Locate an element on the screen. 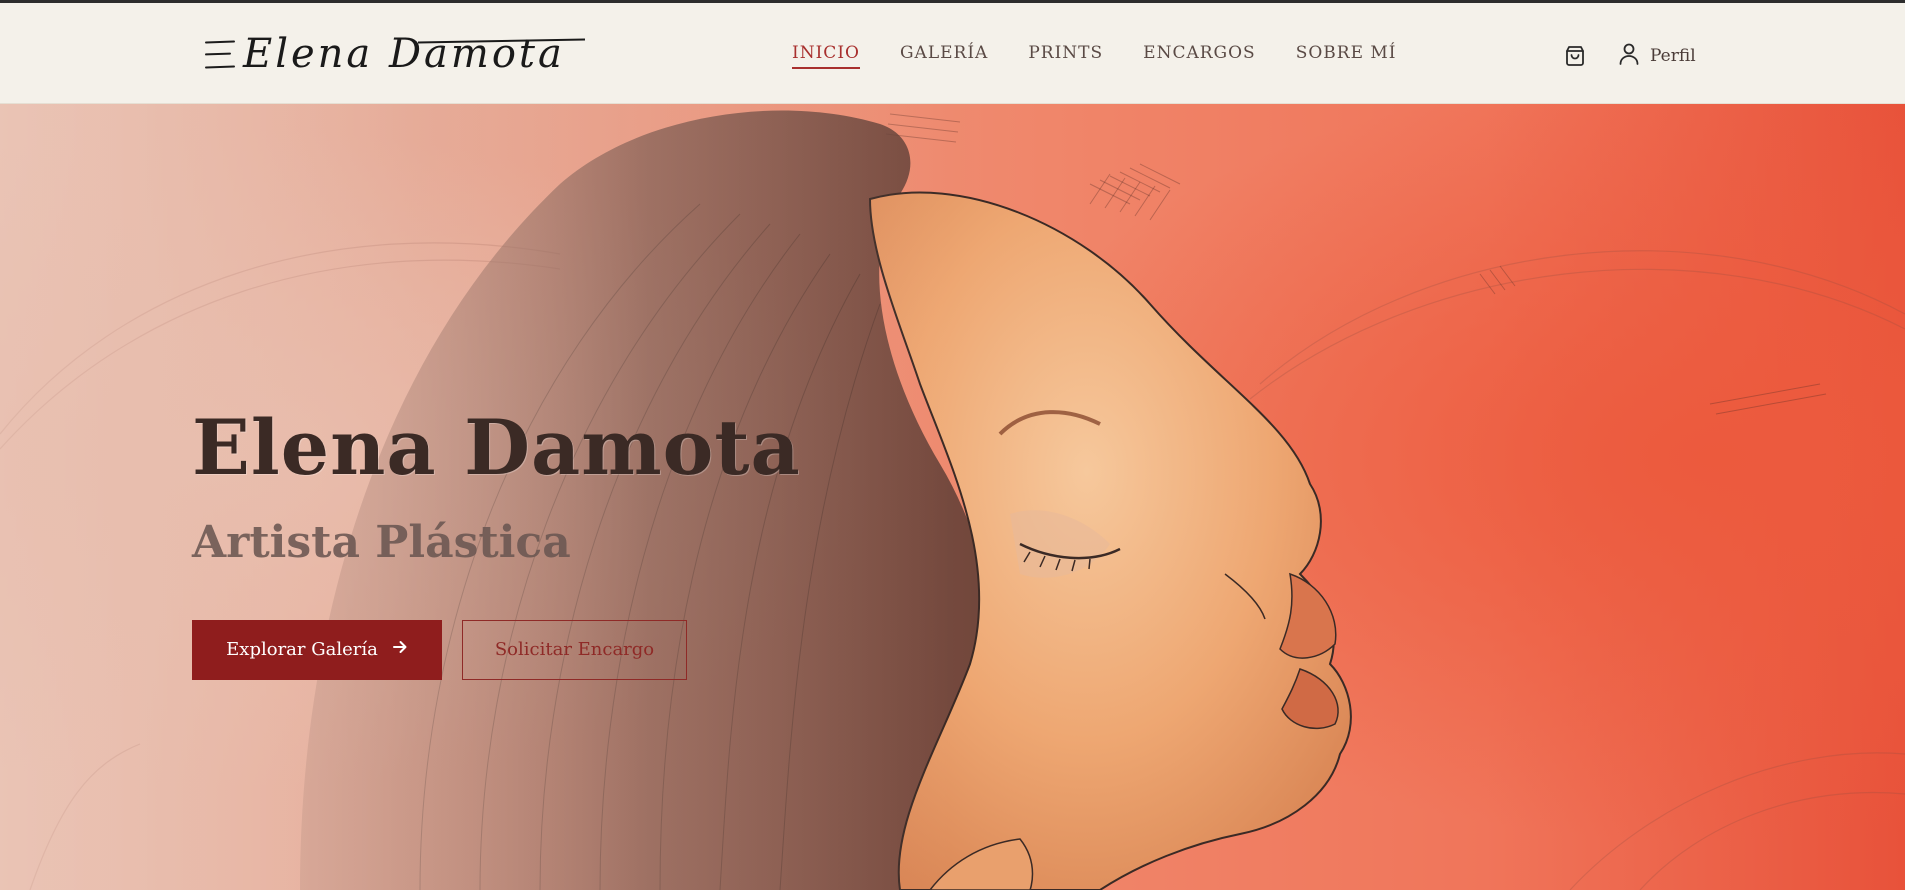 The image size is (1905, 890). request-commission-button: Solicitar Encargo is located at coordinates (574, 649).